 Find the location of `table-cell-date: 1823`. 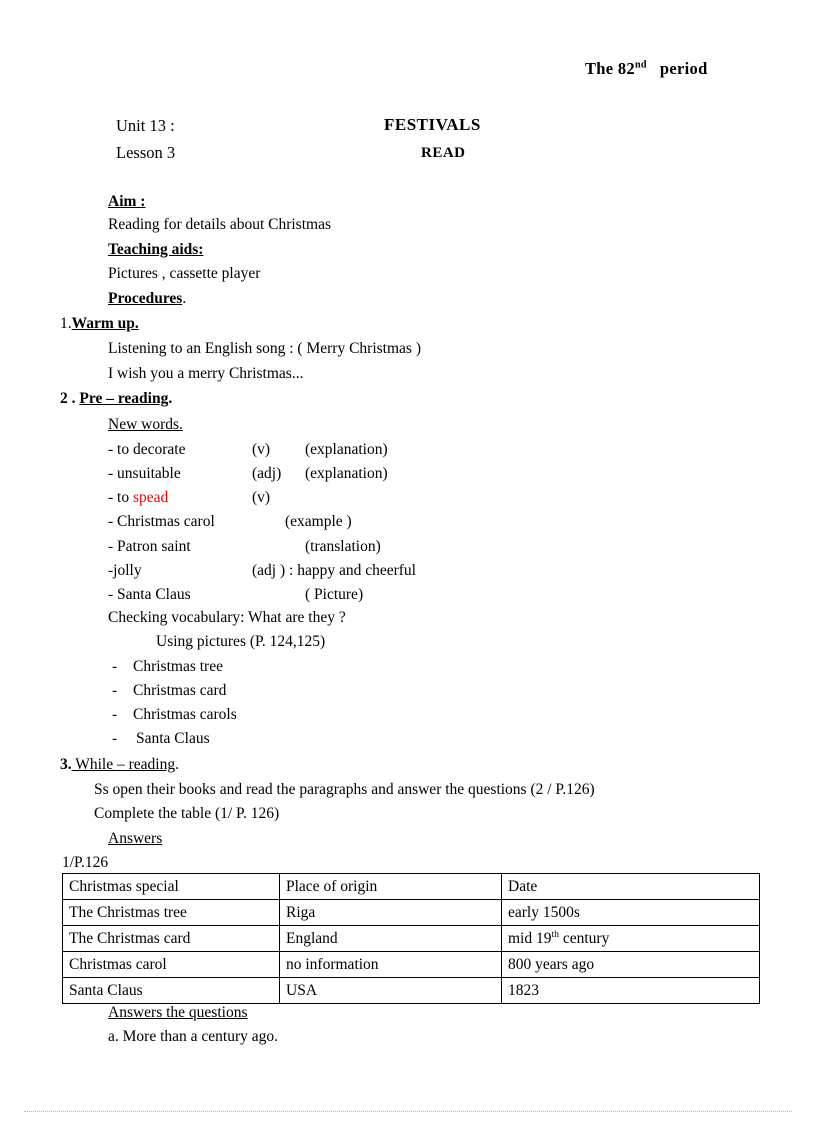

table-cell-date: 1823 is located at coordinates (630, 990).